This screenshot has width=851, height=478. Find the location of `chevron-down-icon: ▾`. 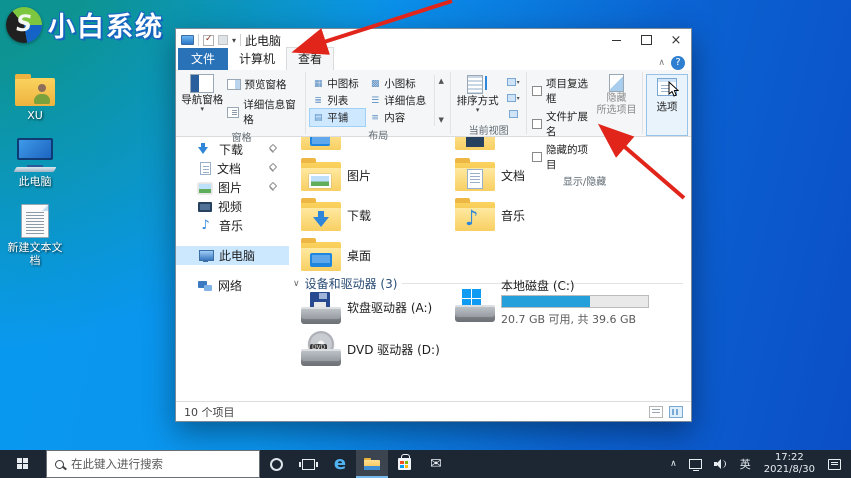

chevron-down-icon: ▾ is located at coordinates (202, 109).